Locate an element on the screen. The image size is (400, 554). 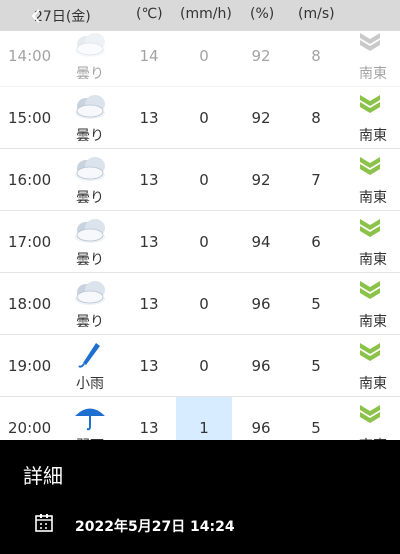
row-time: 17:00 is located at coordinates (30, 242).